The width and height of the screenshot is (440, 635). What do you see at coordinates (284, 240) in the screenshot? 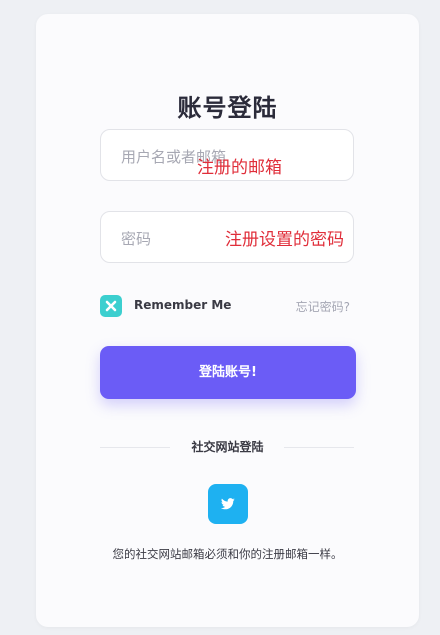
I see `password-annotation: 注册设置的密码` at bounding box center [284, 240].